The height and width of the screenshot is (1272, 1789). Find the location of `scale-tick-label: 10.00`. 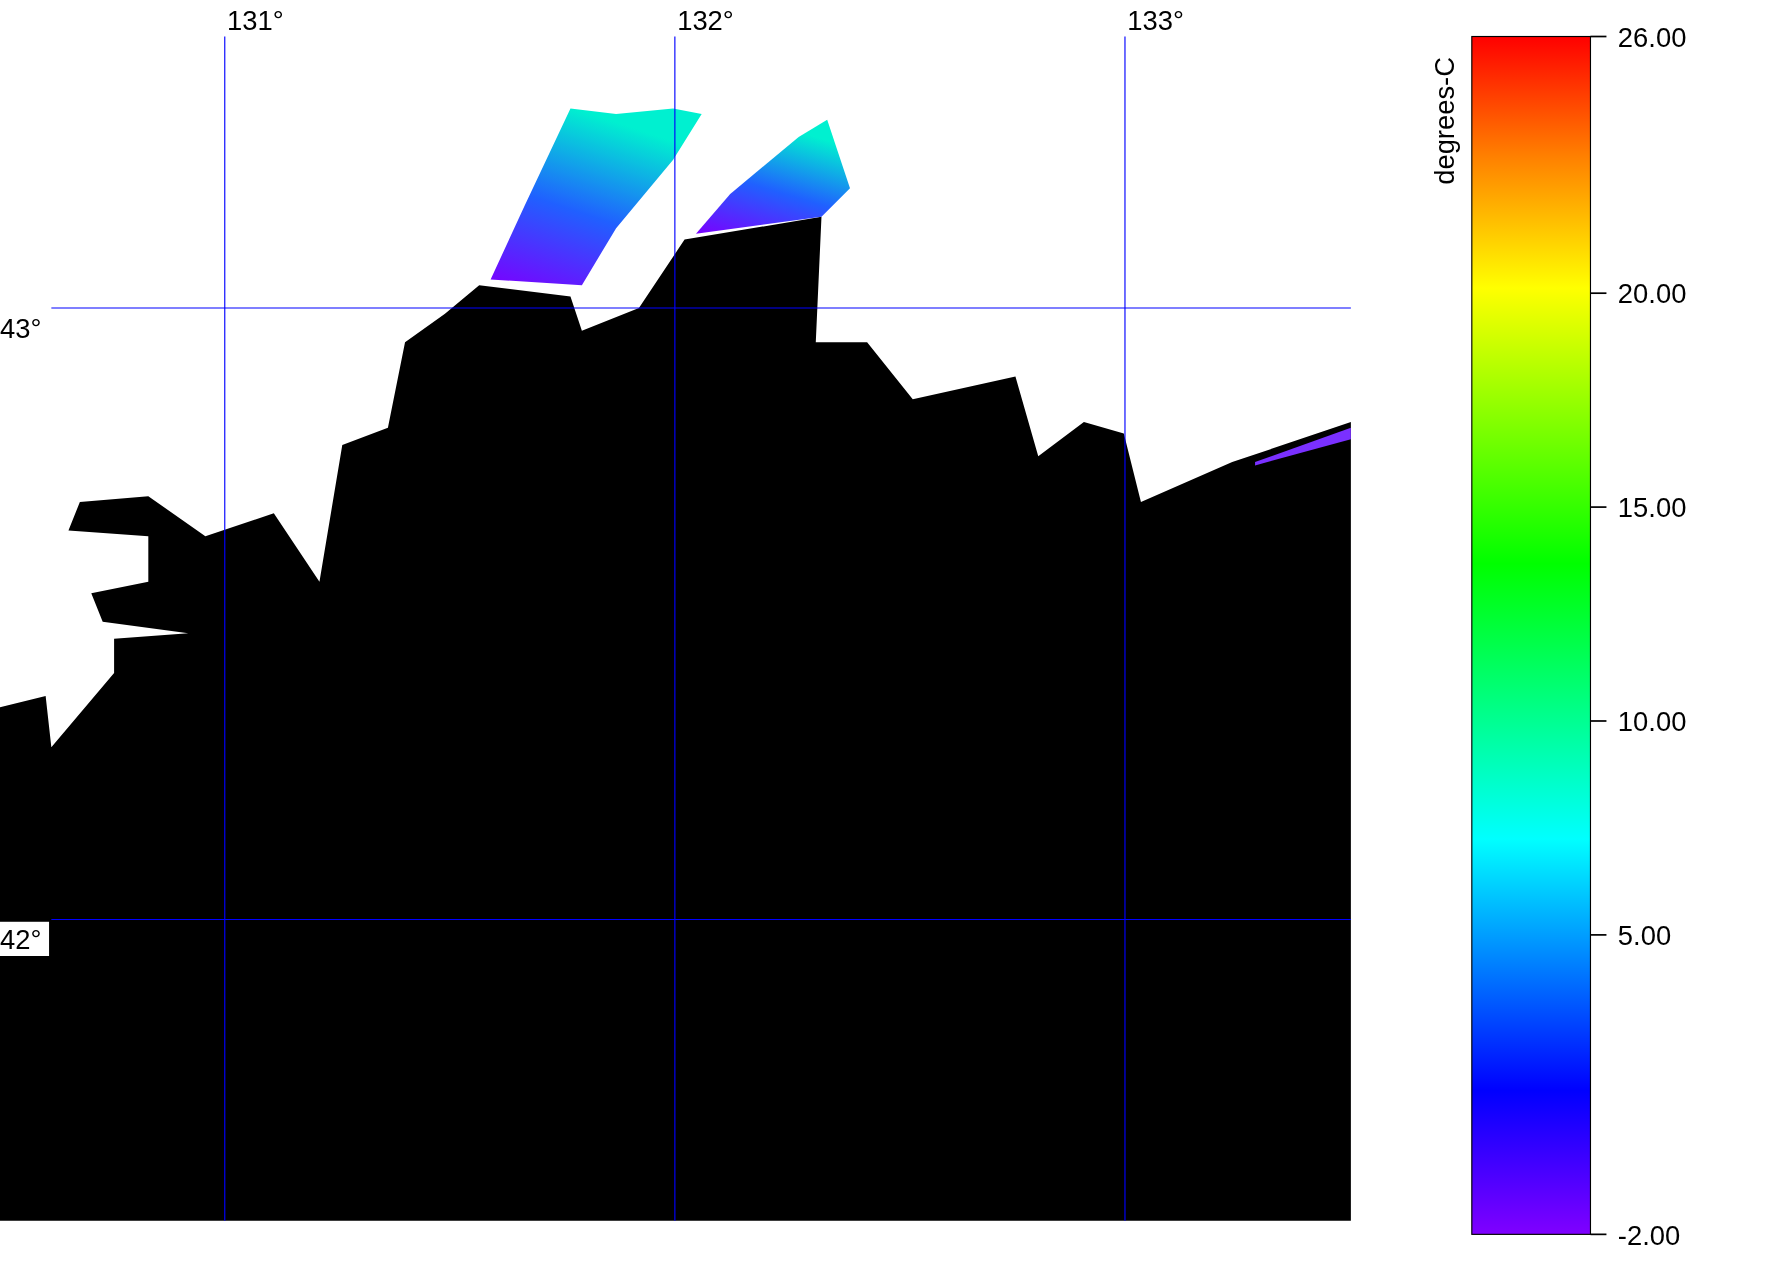

scale-tick-label: 10.00 is located at coordinates (1652, 722).